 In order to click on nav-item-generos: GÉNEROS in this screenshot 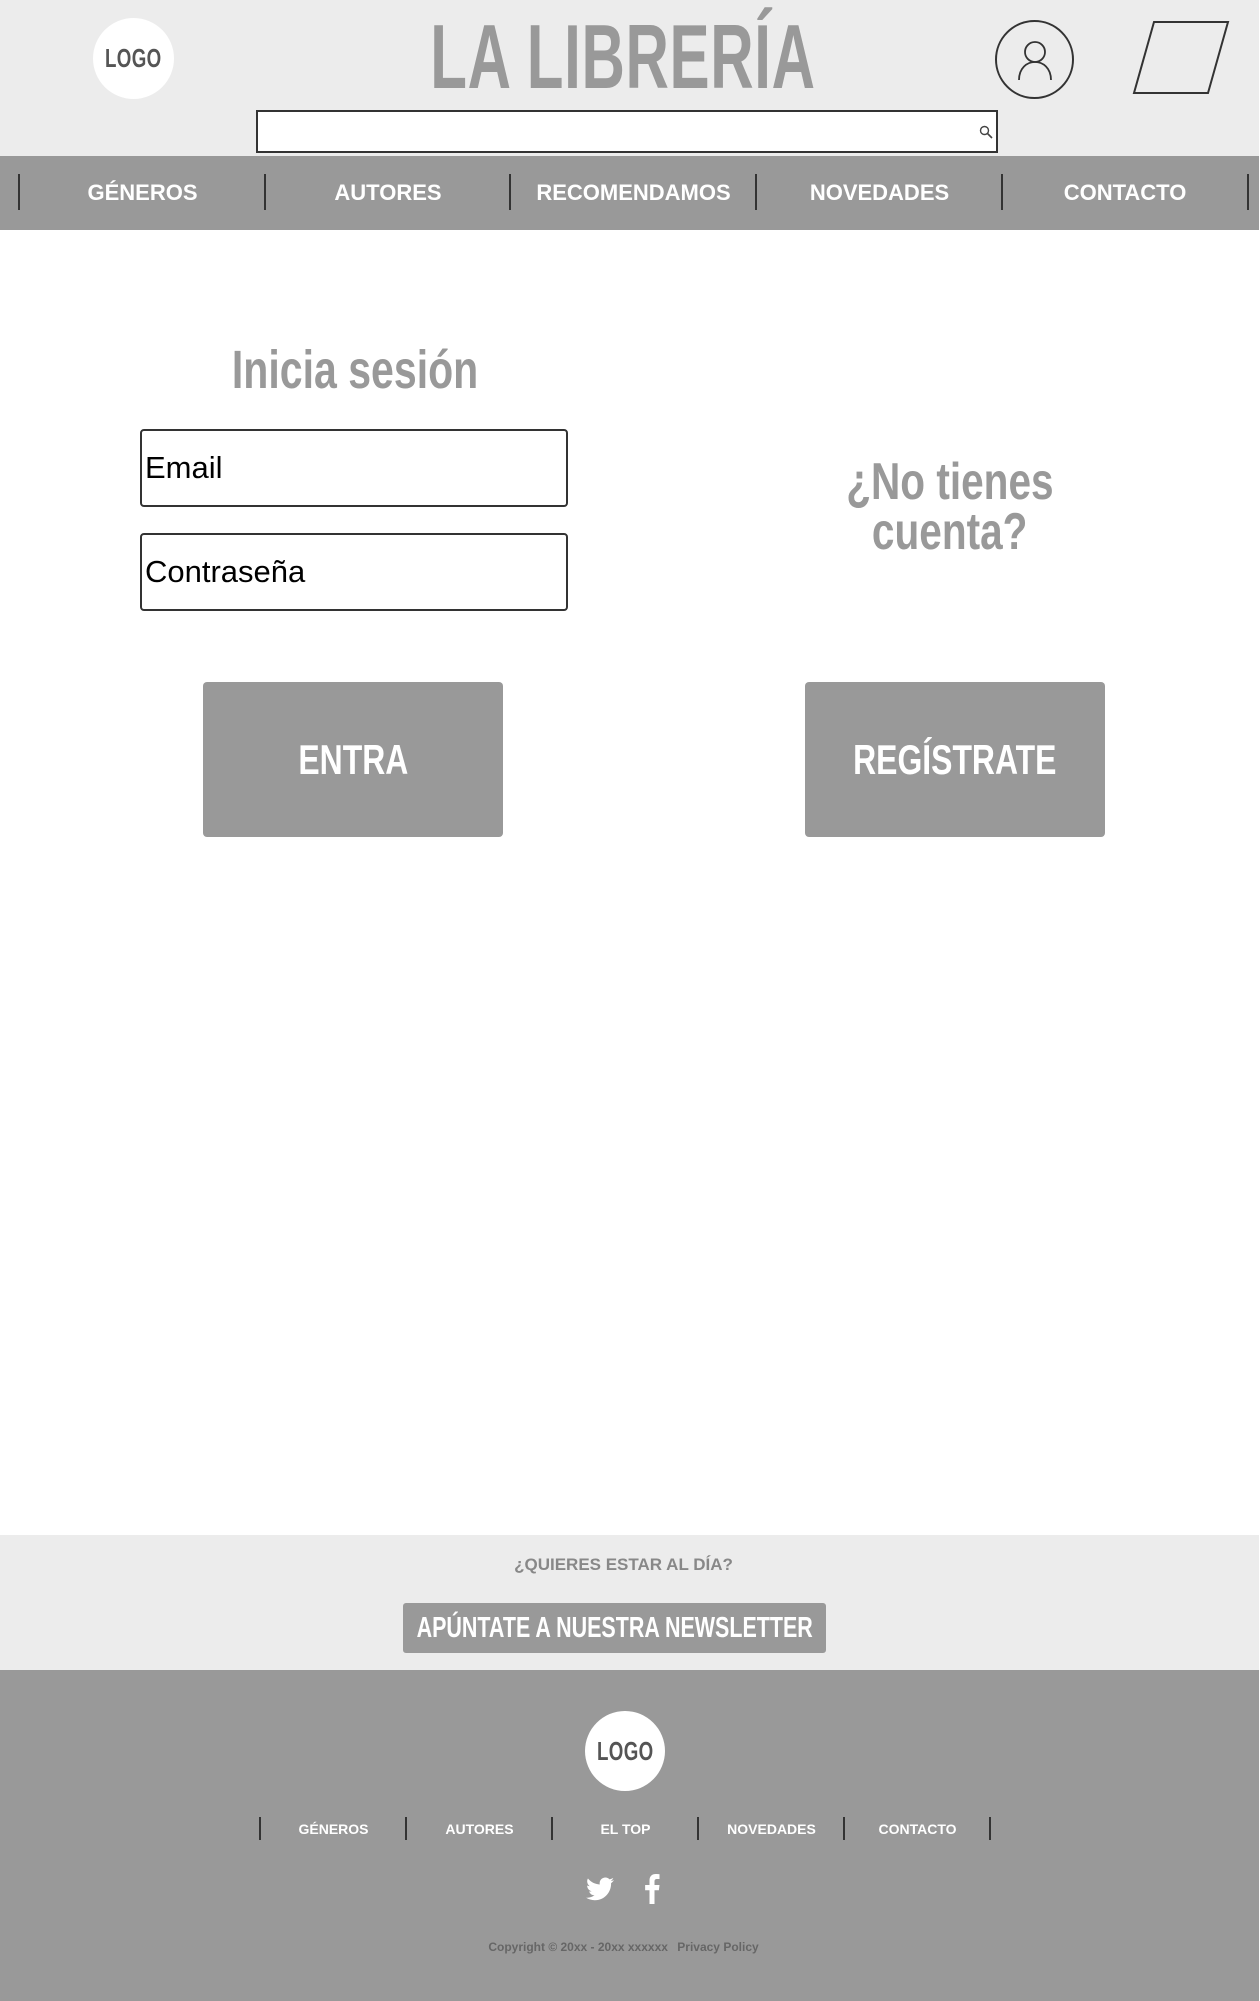, I will do `click(142, 193)`.